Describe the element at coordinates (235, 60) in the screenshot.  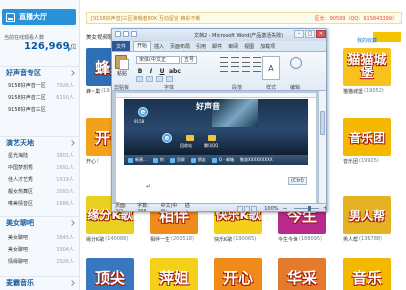
I see `align-center-icon` at that location.